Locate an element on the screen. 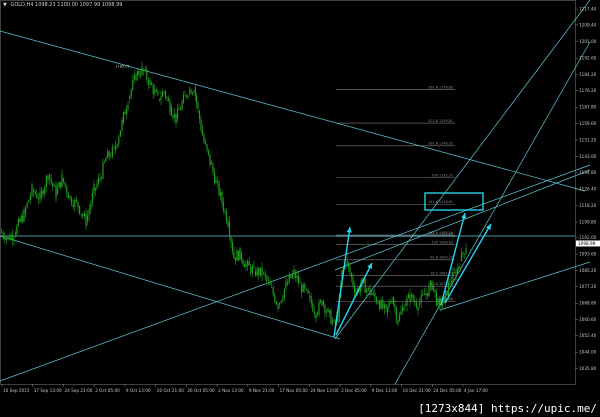 The width and height of the screenshot is (600, 417). fib-level-label: 61.8 1090.72 is located at coordinates (441, 258).